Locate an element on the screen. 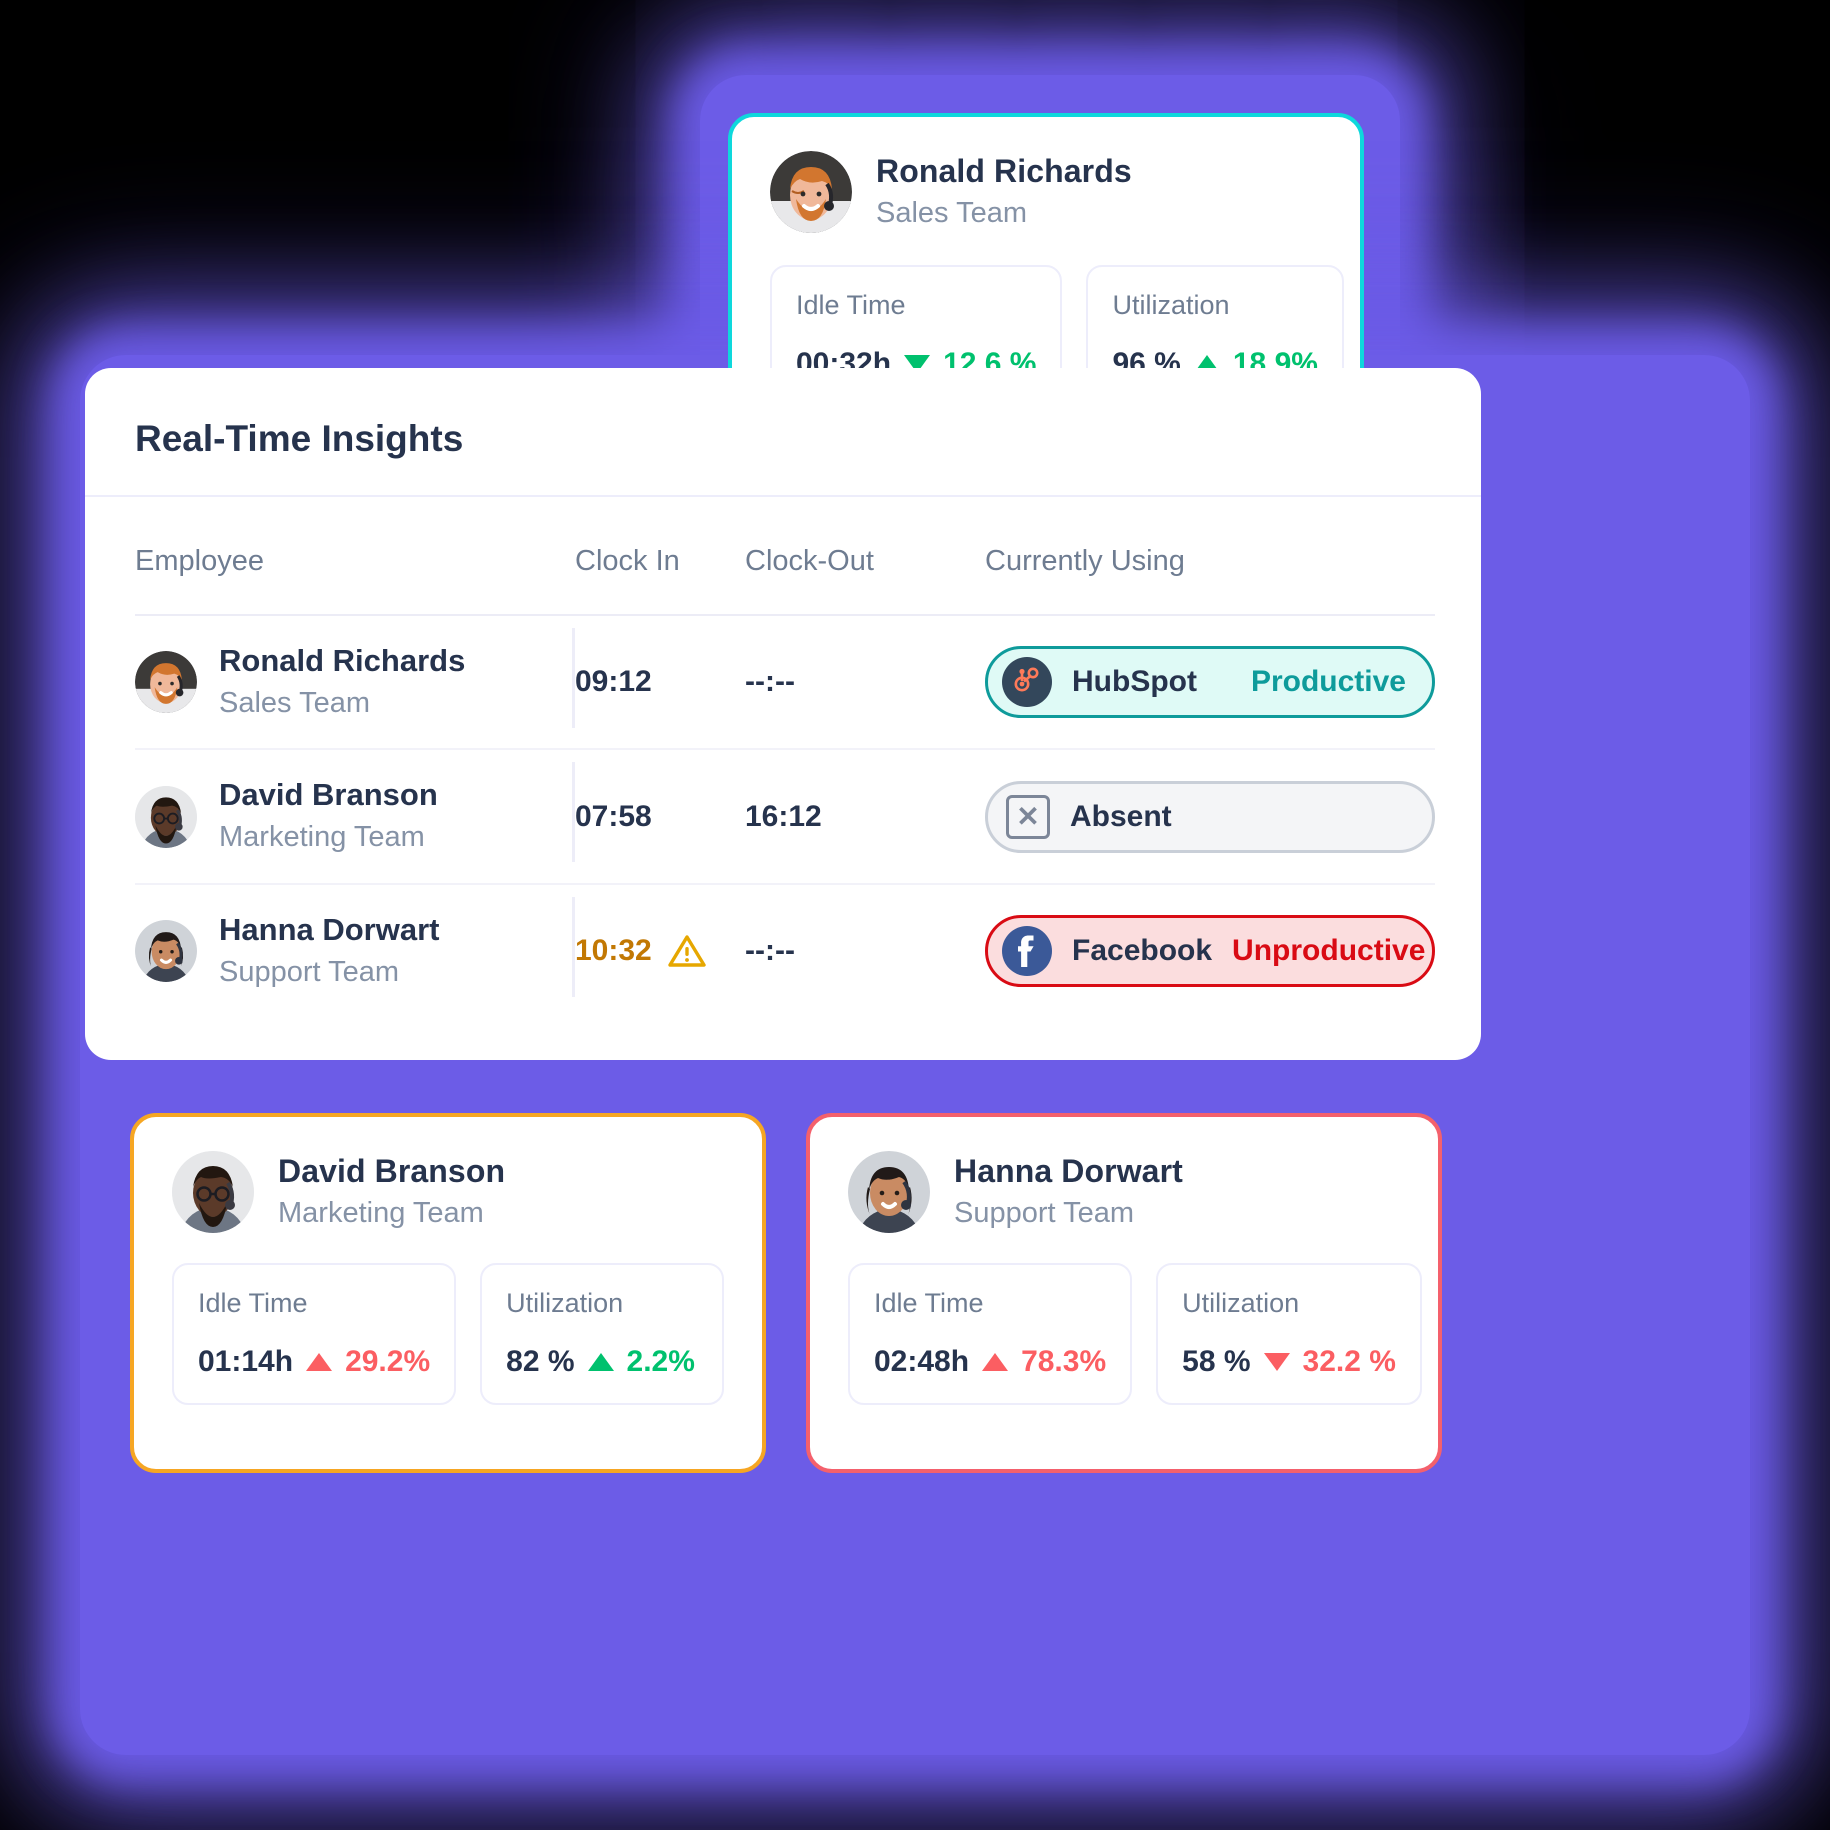 This screenshot has width=1830, height=1830. stat-value: 01:14h is located at coordinates (246, 1362).